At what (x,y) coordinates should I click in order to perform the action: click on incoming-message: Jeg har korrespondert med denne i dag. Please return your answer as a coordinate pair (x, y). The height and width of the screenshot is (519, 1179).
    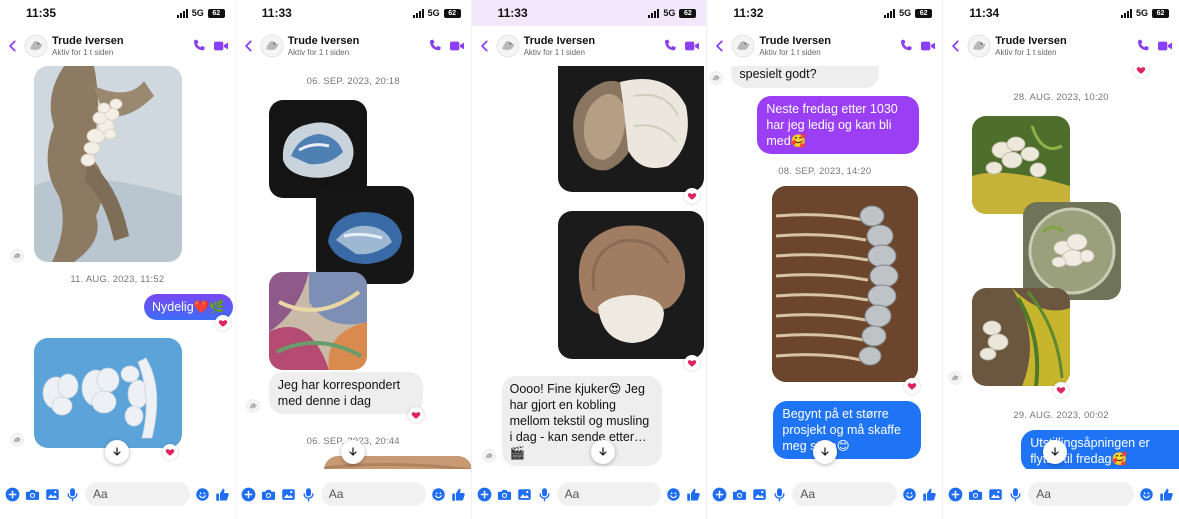
    Looking at the image, I should click on (345, 393).